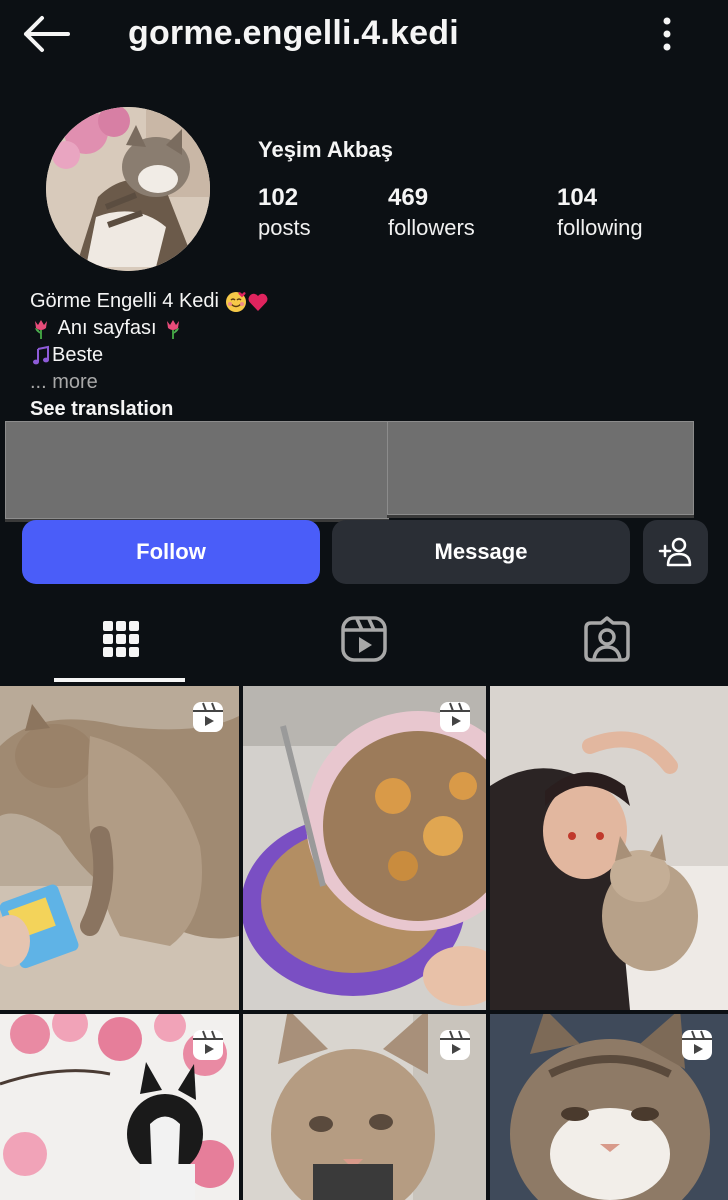  Describe the element at coordinates (78, 355) in the screenshot. I see `bio-line-3-text: Beste` at that location.